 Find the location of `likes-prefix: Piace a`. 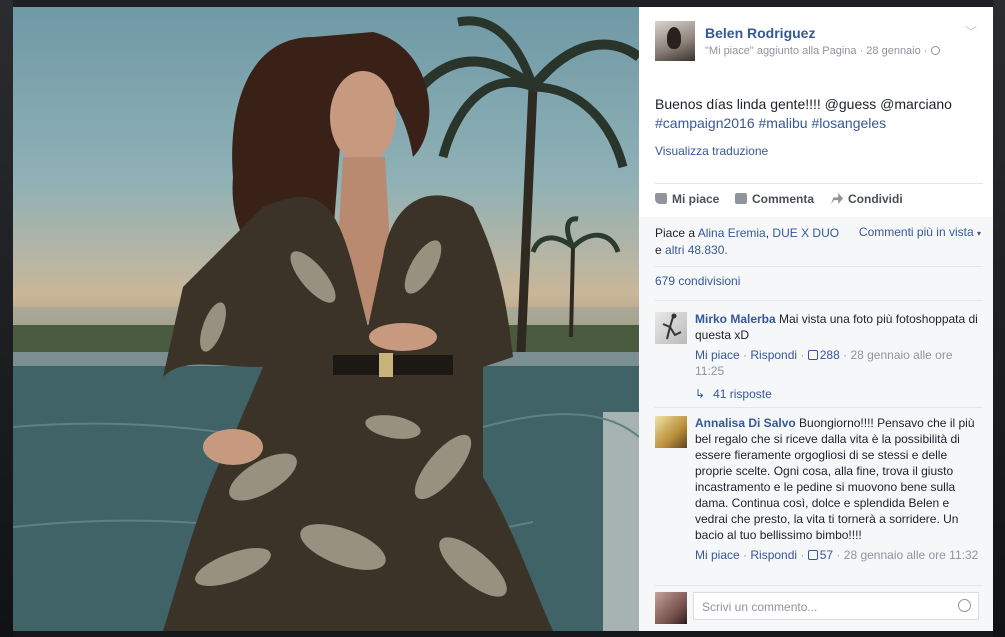

likes-prefix: Piace a is located at coordinates (675, 233).